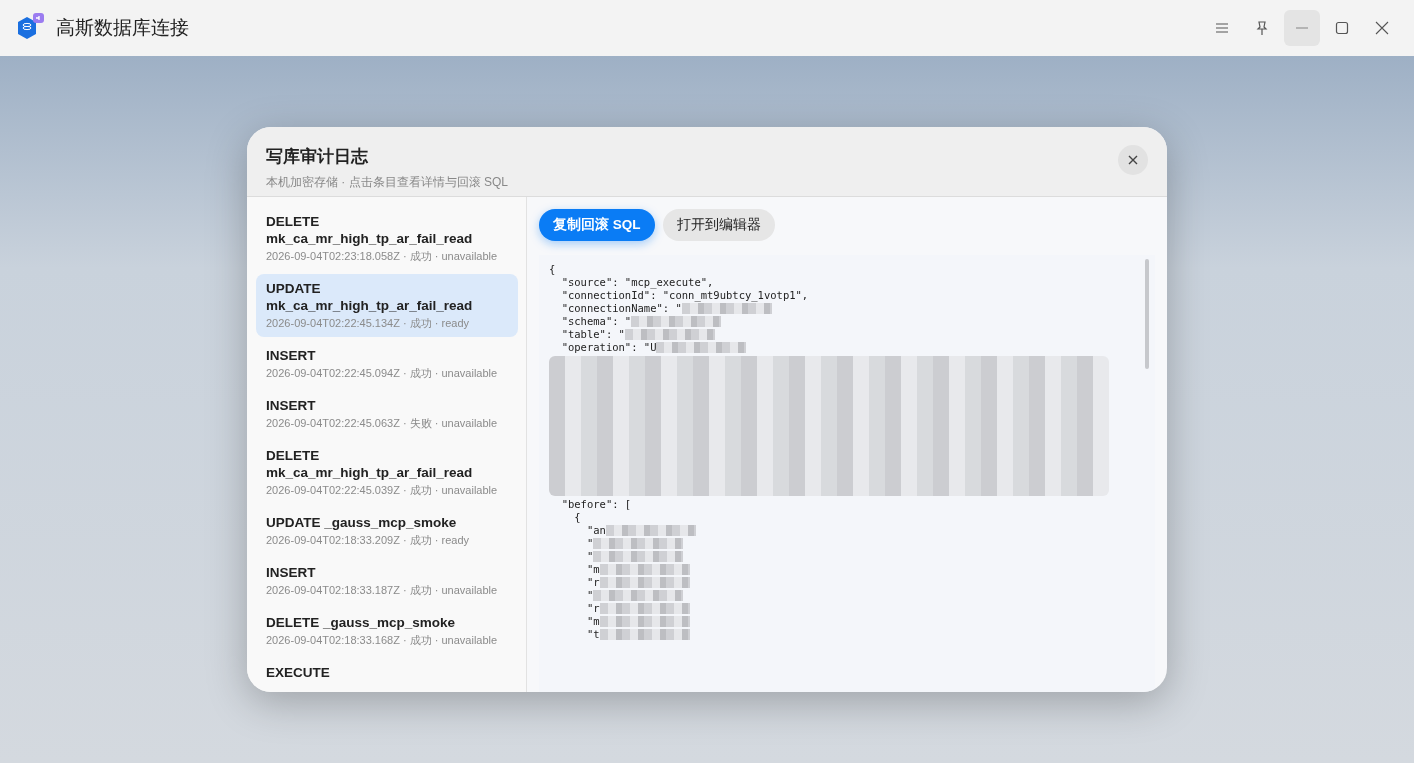  What do you see at coordinates (387, 305) in the screenshot?
I see `log-entry: UPDATE mk_ca_mr_high_tp_ar_fail_read 2026-09-04T02:22:45.134Z · 成功 · ready` at bounding box center [387, 305].